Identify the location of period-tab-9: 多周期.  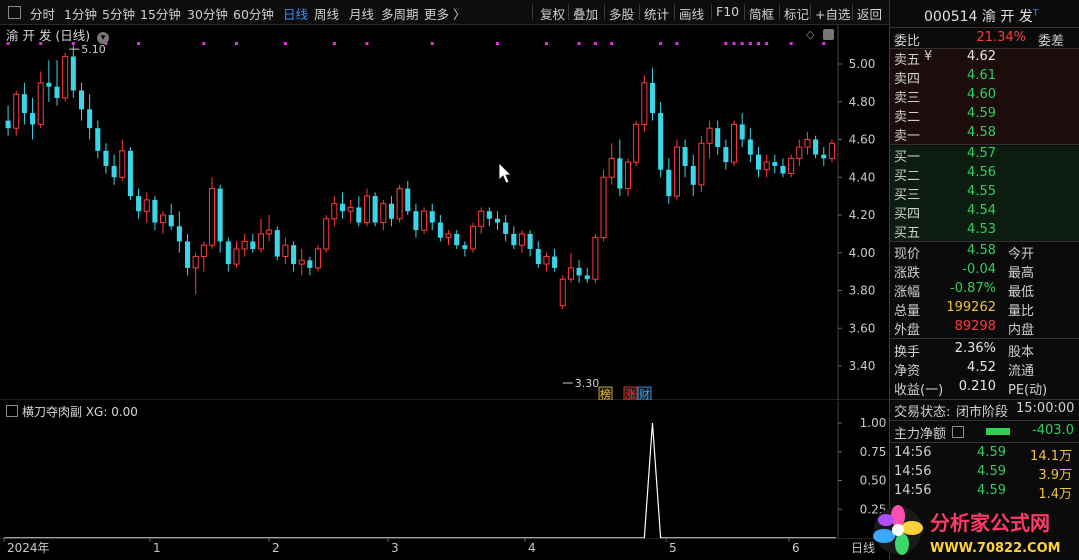
(400, 13).